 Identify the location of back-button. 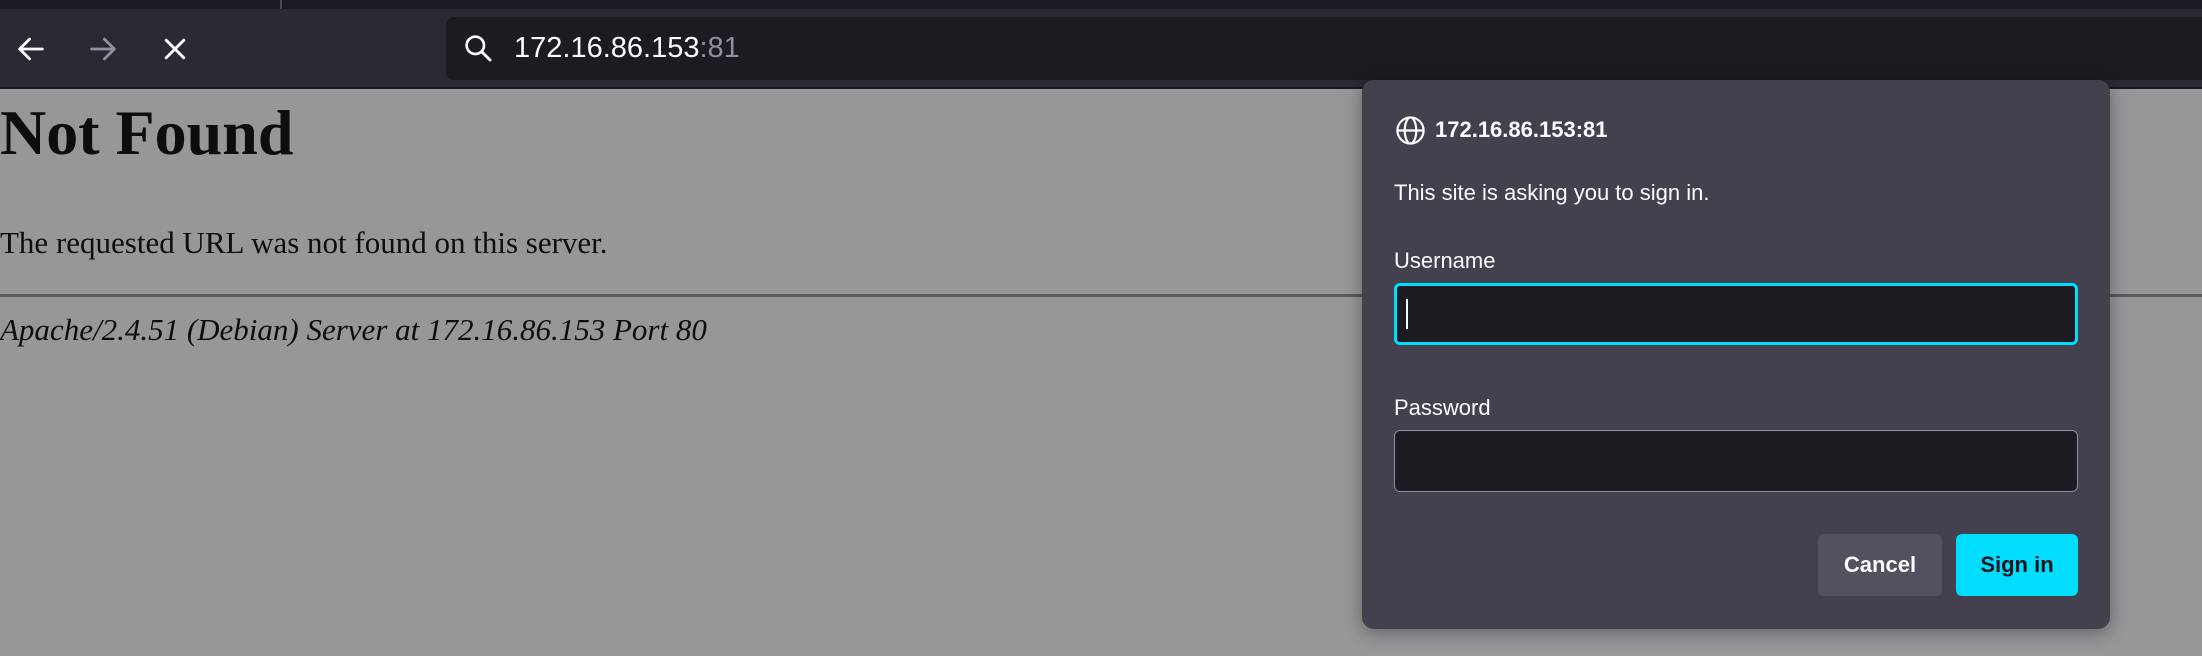
(31, 49).